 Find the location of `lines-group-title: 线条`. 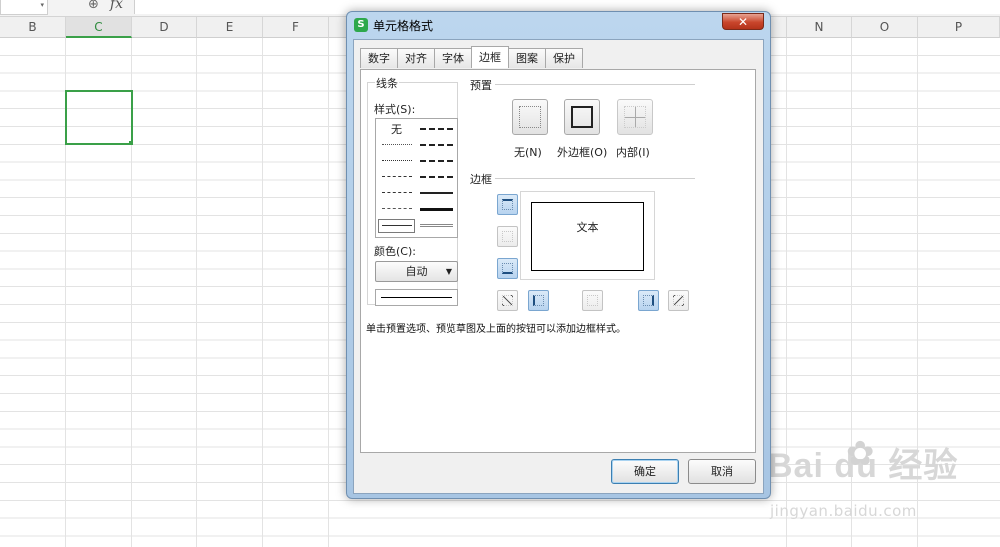

lines-group-title: 线条 is located at coordinates (387, 83).